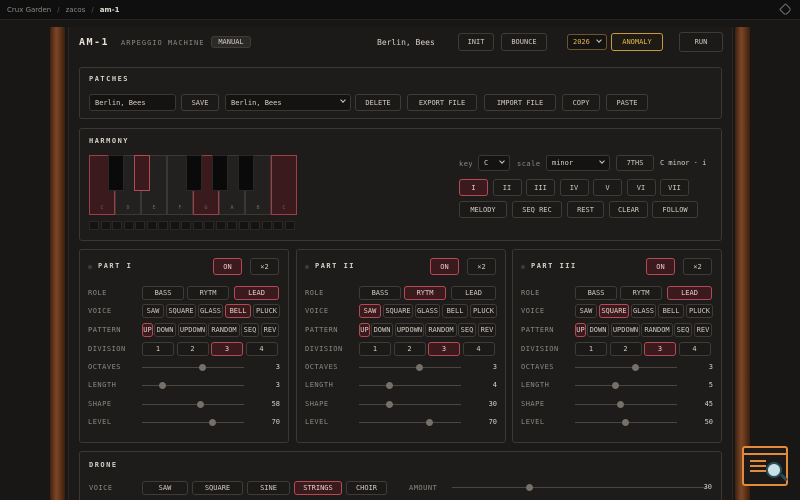 This screenshot has height=500, width=800. What do you see at coordinates (637, 42) in the screenshot?
I see `anomaly-button: ANOMALY` at bounding box center [637, 42].